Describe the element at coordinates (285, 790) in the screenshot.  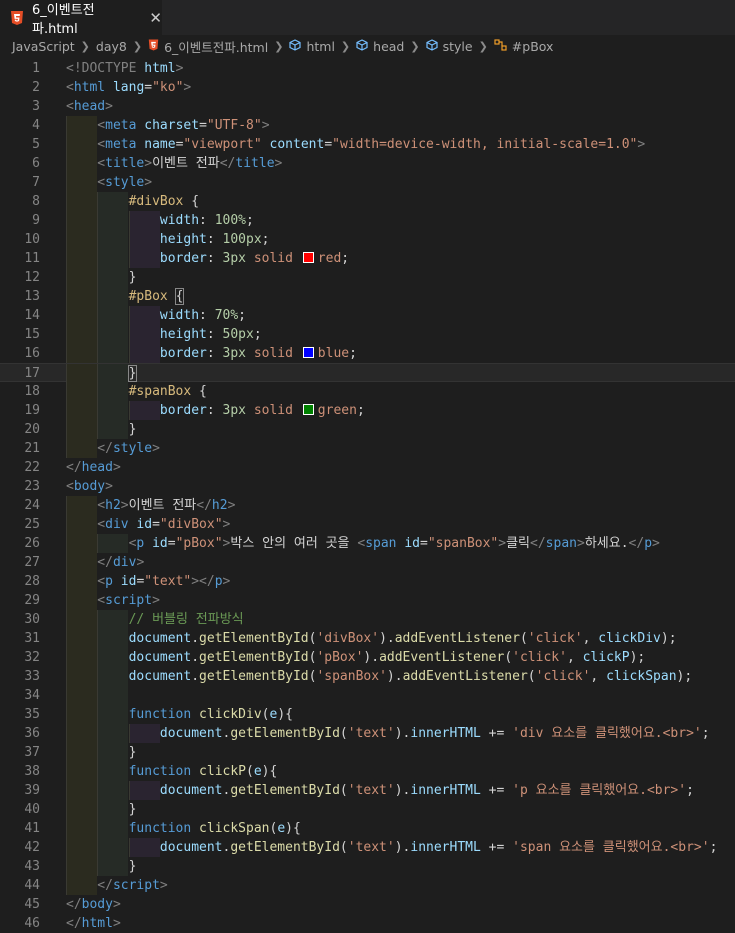
I see `code-token: getElementById` at that location.